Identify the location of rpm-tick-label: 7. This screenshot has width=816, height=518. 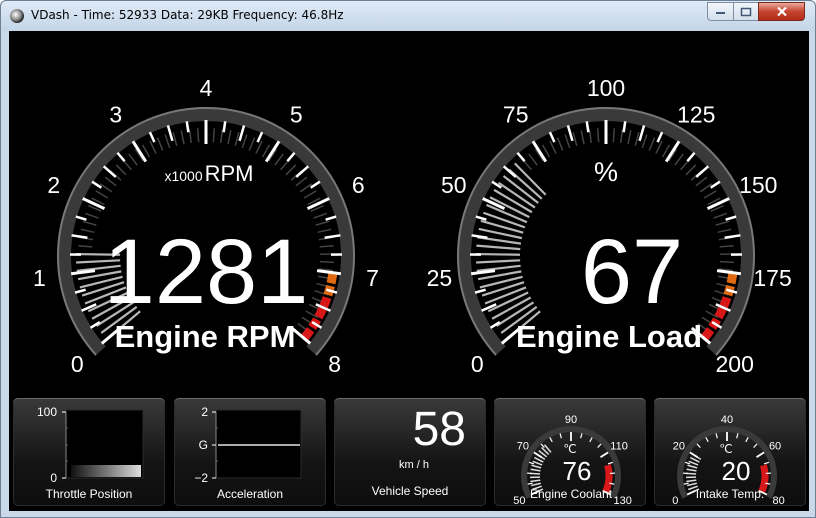
(372, 278).